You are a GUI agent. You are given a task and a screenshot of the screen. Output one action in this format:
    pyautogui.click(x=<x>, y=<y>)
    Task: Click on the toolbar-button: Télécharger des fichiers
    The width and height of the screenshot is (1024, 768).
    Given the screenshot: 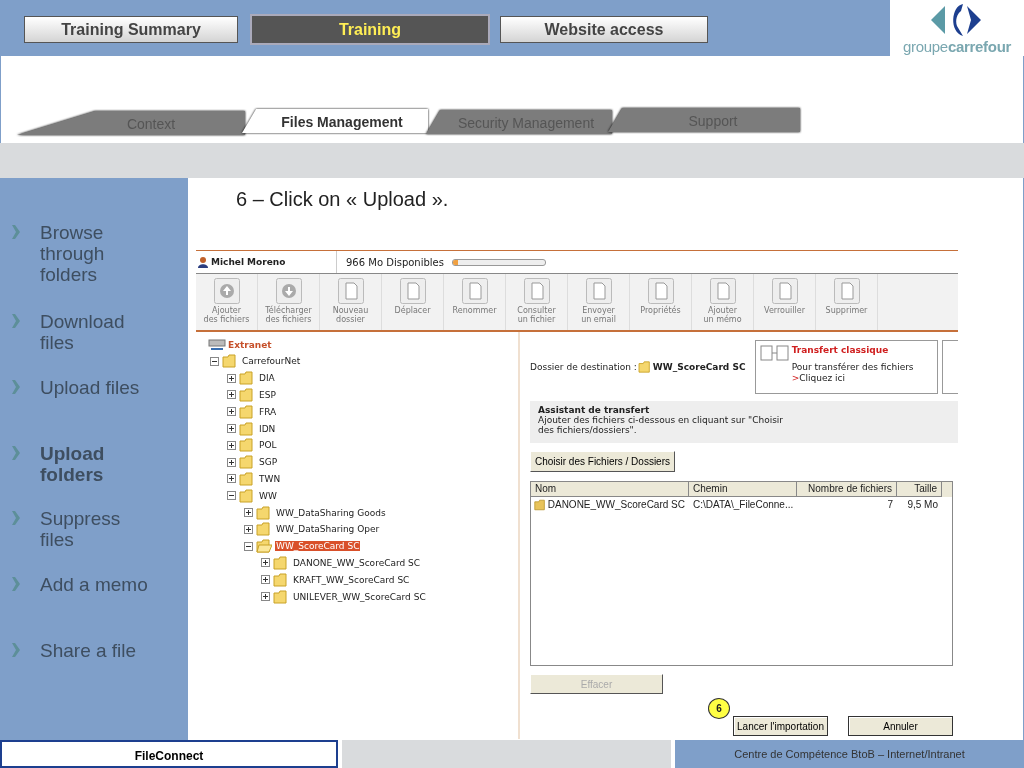 What is the action you would take?
    pyautogui.click(x=289, y=302)
    